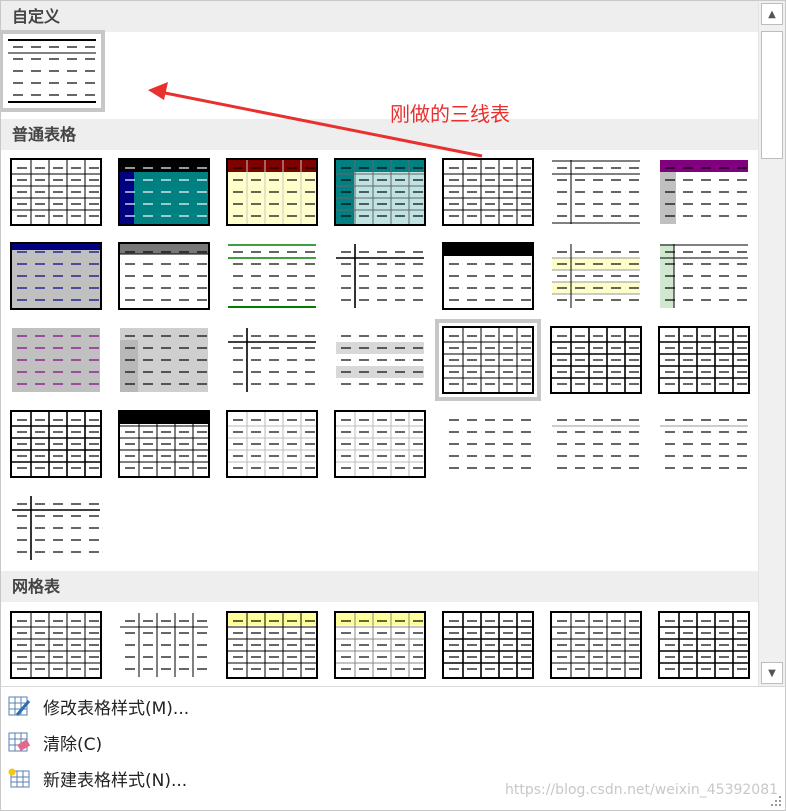 This screenshot has height=811, width=786. Describe the element at coordinates (642, 790) in the screenshot. I see `watermark: https://blog.csdn.net/weixin_45392081` at that location.